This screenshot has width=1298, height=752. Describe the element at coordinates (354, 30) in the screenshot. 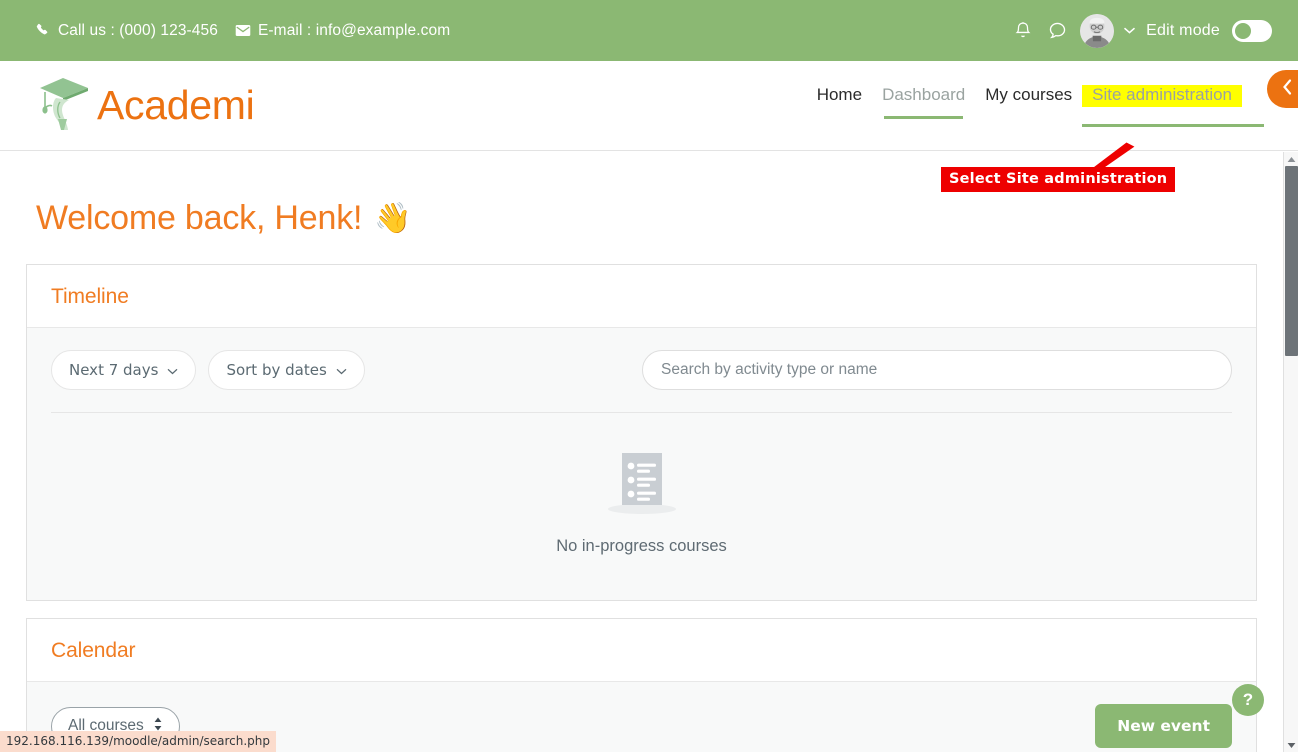

I see `email-label: E-mail : info@example.com` at that location.